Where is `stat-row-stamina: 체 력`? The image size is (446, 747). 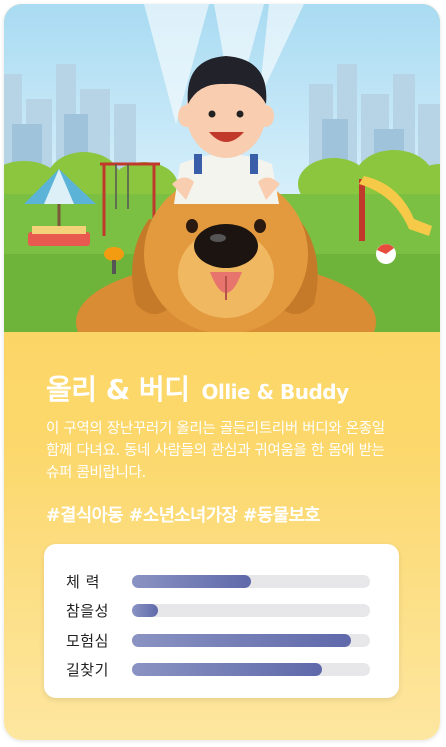 stat-row-stamina: 체 력 is located at coordinates (222, 581).